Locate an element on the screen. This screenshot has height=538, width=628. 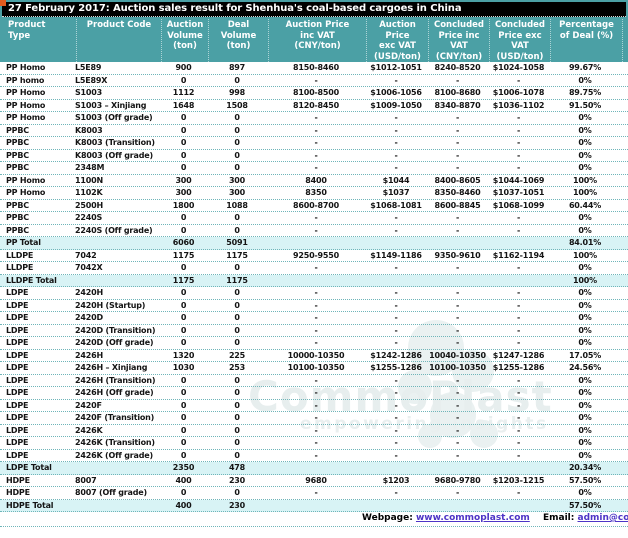
cell-auction-price-exc-vat: $1012-1051 is located at coordinates (396, 67).